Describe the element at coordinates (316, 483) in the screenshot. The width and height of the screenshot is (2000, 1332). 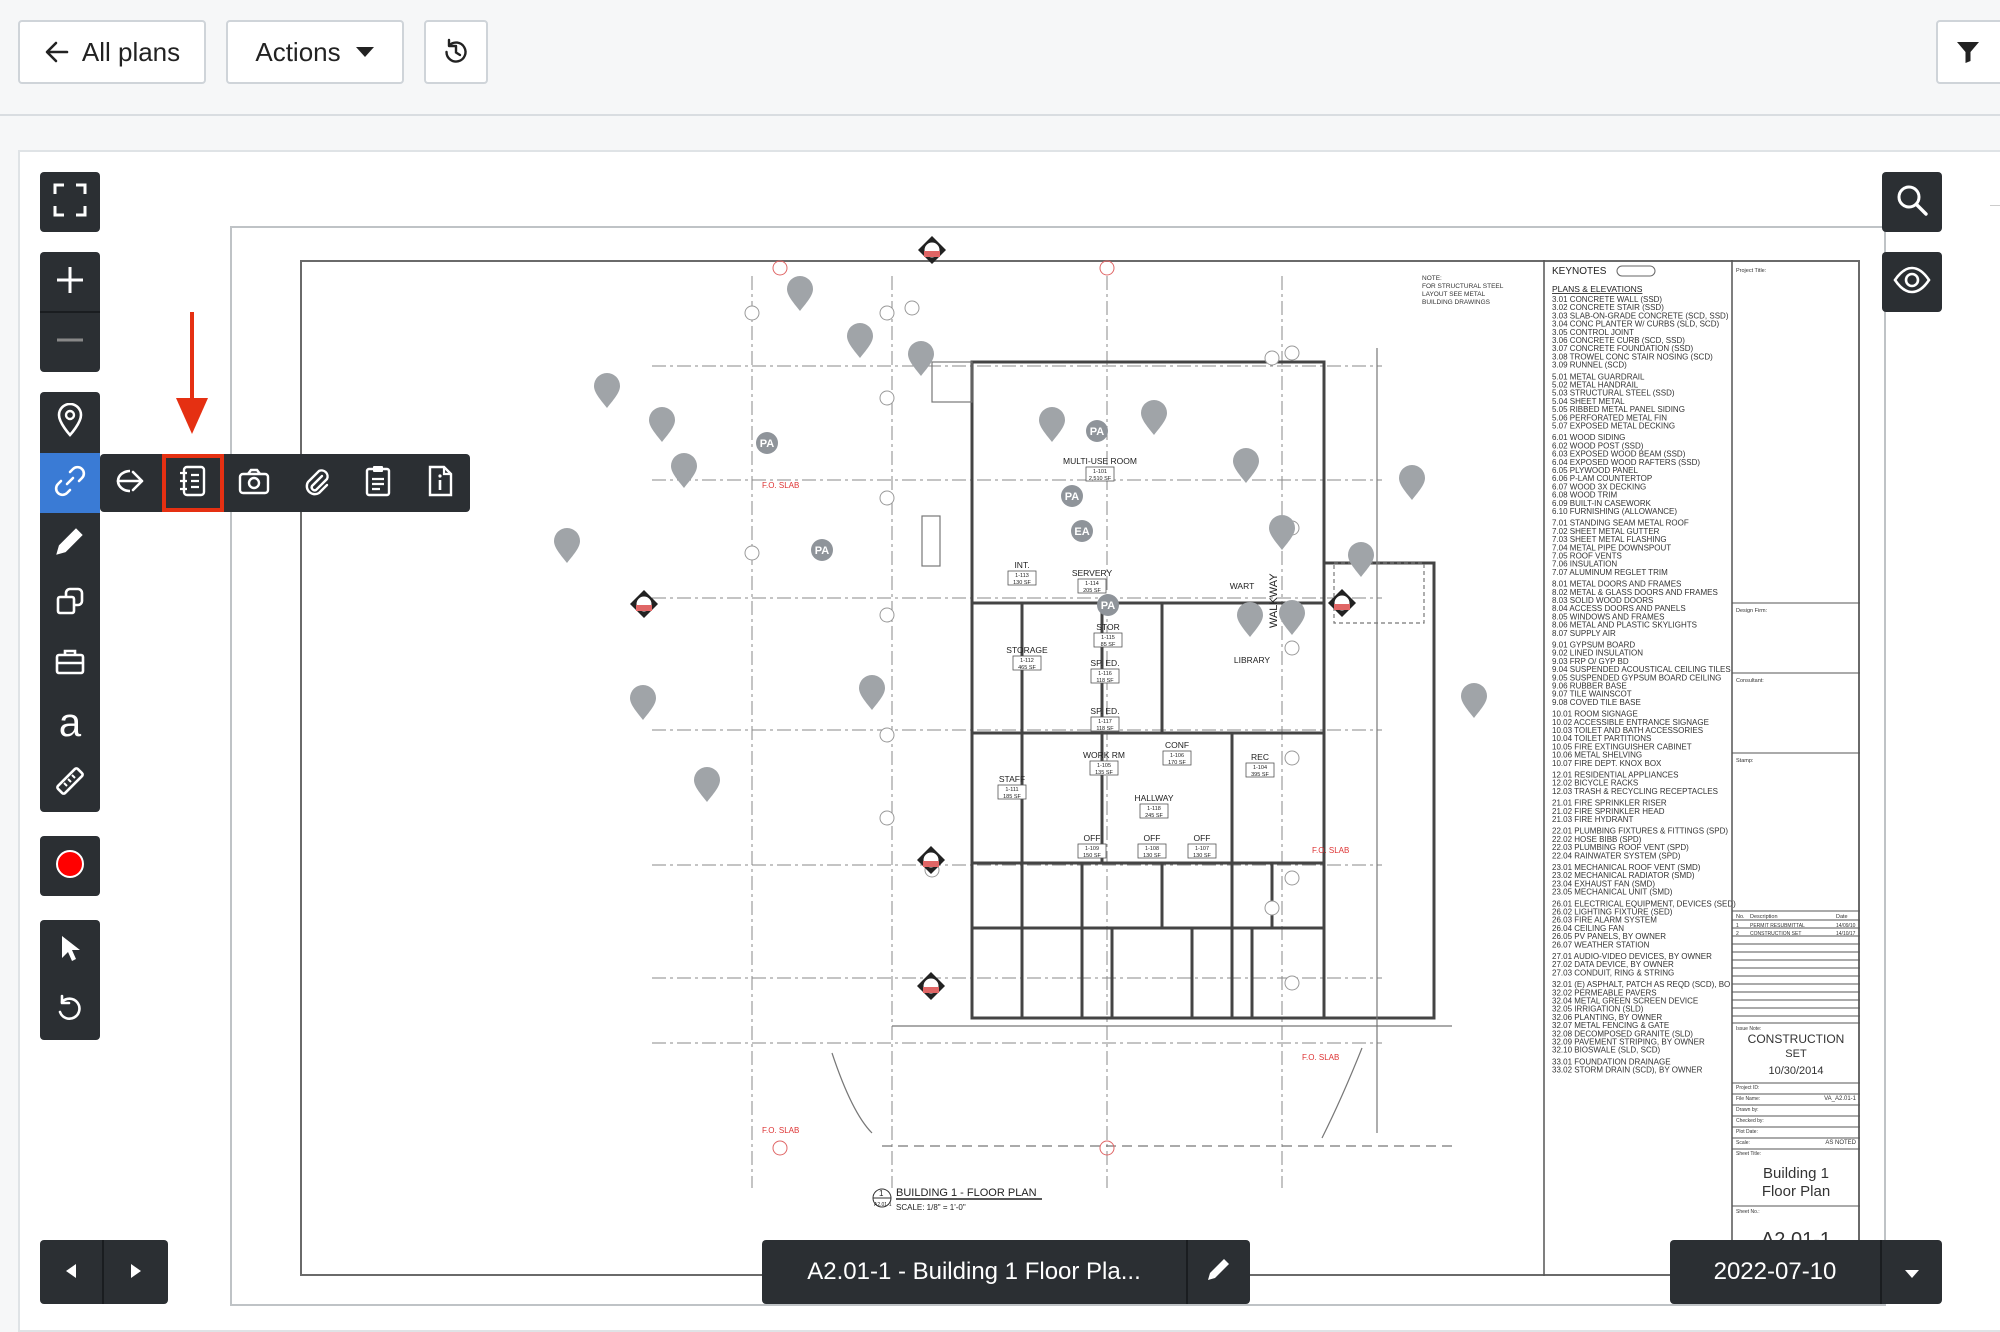
I see `link-attachment-tool` at that location.